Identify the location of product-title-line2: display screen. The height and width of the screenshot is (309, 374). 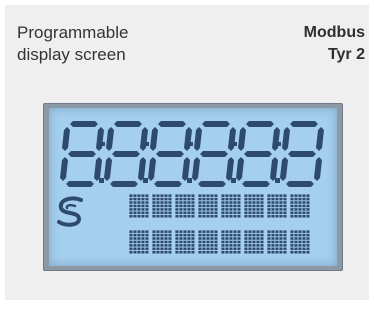
(71, 54).